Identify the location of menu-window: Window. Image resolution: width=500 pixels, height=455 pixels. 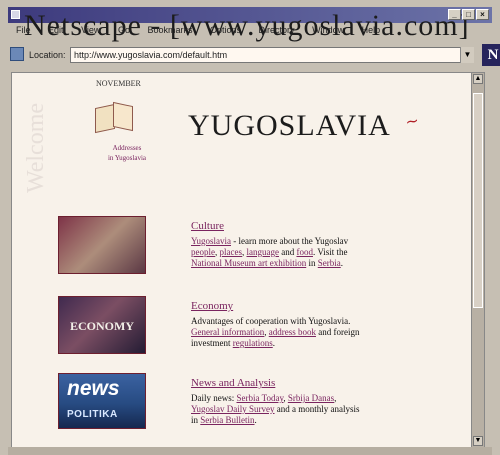
(328, 30).